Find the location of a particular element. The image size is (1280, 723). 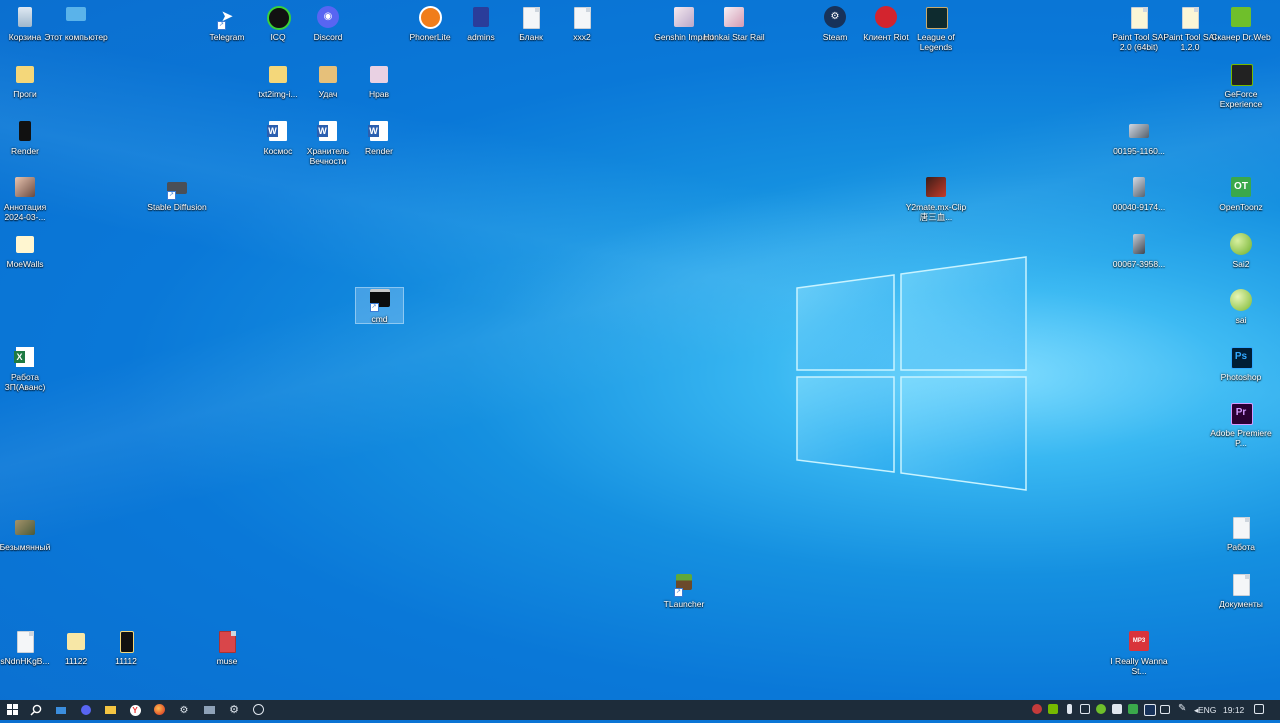

desktop-icon-dokumenty: Документы is located at coordinates (1241, 591).